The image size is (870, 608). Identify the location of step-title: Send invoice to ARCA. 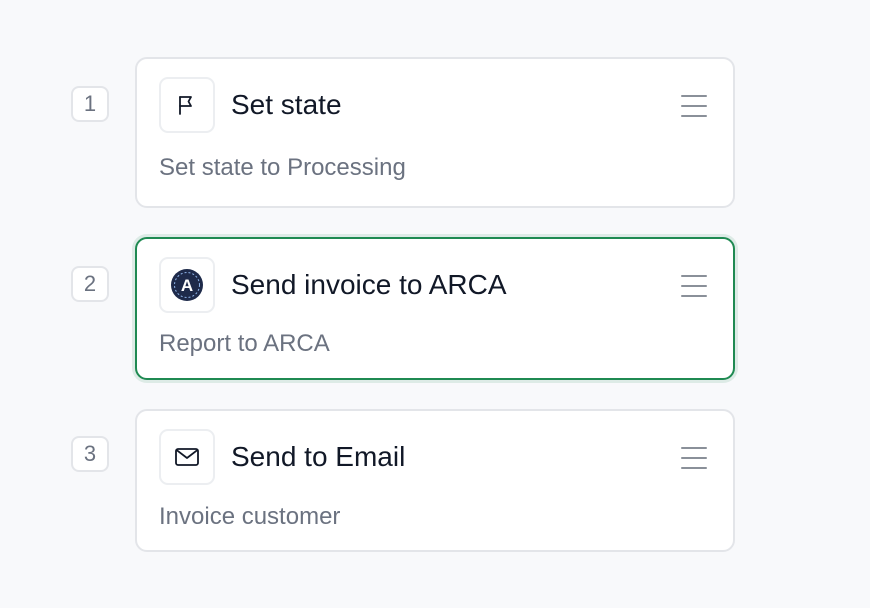
(369, 284).